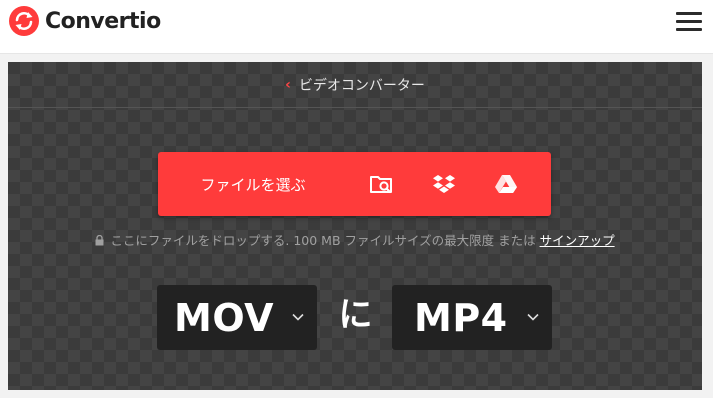 Image resolution: width=713 pixels, height=398 pixels. What do you see at coordinates (506, 184) in the screenshot?
I see `google-drive-icon` at bounding box center [506, 184].